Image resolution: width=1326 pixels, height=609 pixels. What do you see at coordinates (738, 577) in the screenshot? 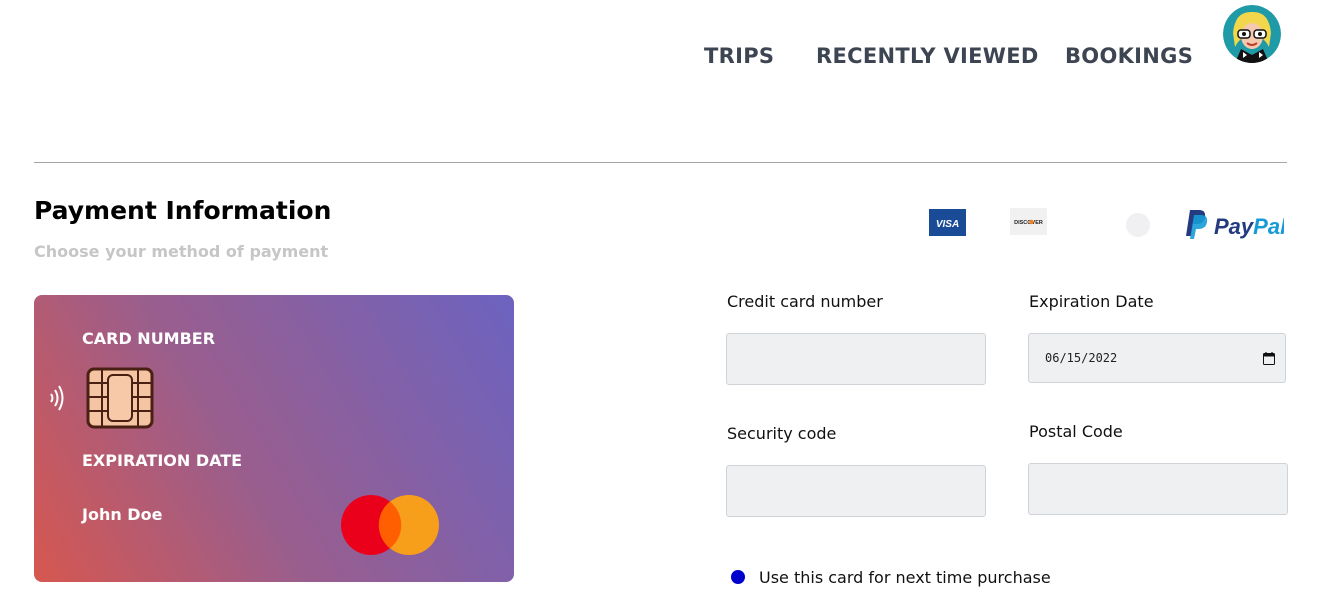
I see `save-card-radio` at bounding box center [738, 577].